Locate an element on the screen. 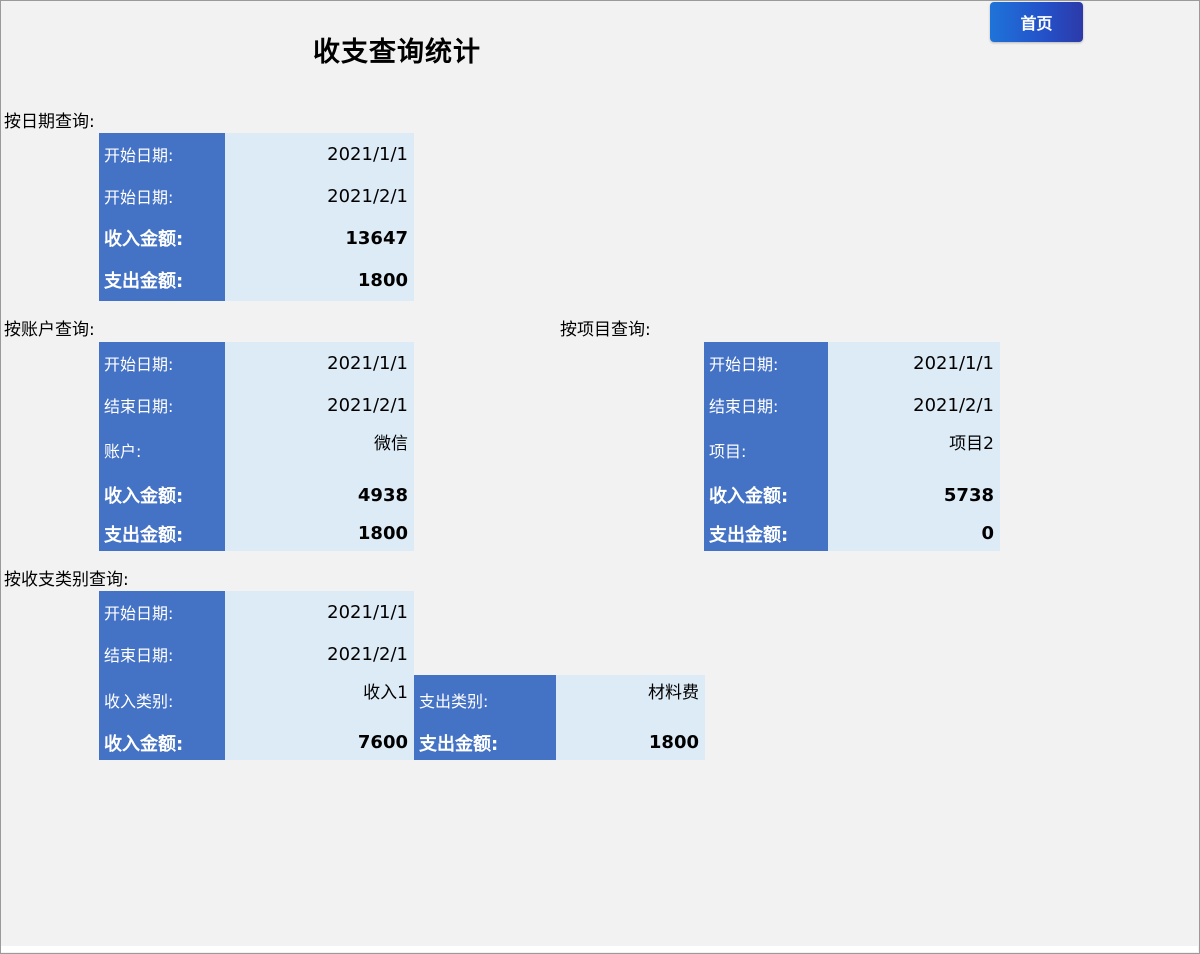  by-category-start-label: 开始日期: is located at coordinates (162, 612).